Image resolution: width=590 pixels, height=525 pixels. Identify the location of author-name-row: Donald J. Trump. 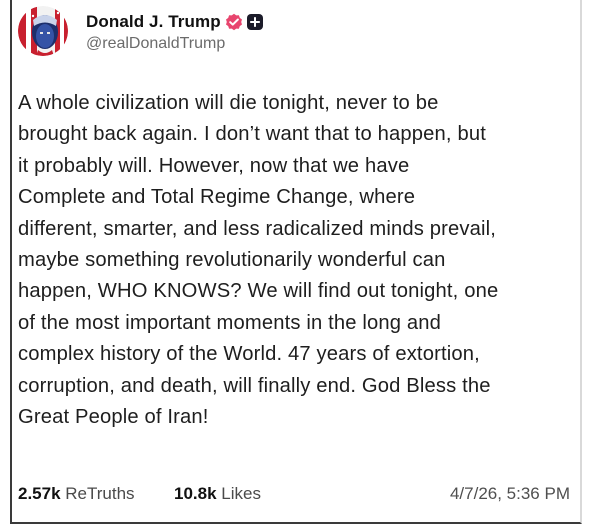
(175, 22).